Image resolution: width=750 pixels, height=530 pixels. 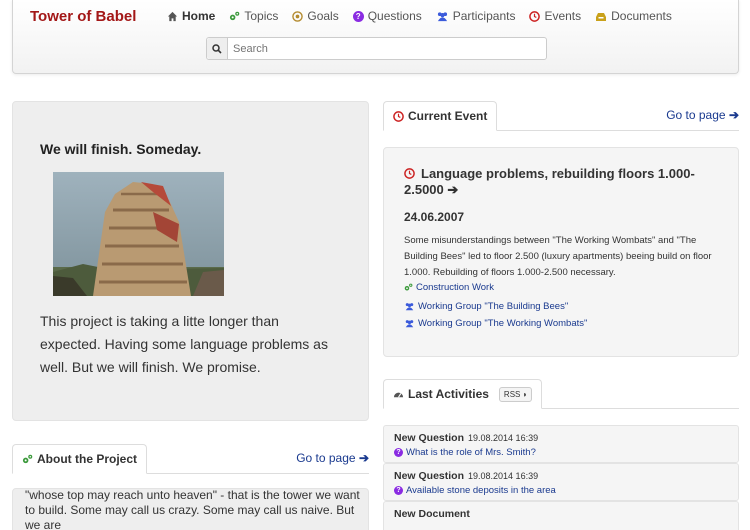 I want to click on tab-about-project: About the Project, so click(x=80, y=459).